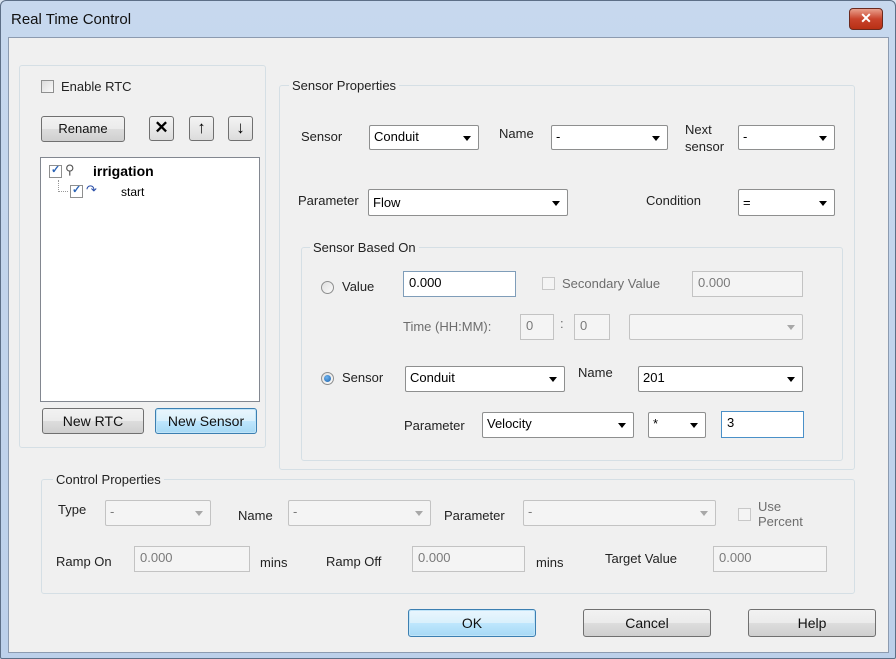 The width and height of the screenshot is (896, 659). What do you see at coordinates (786, 202) in the screenshot?
I see `condition-select: =` at bounding box center [786, 202].